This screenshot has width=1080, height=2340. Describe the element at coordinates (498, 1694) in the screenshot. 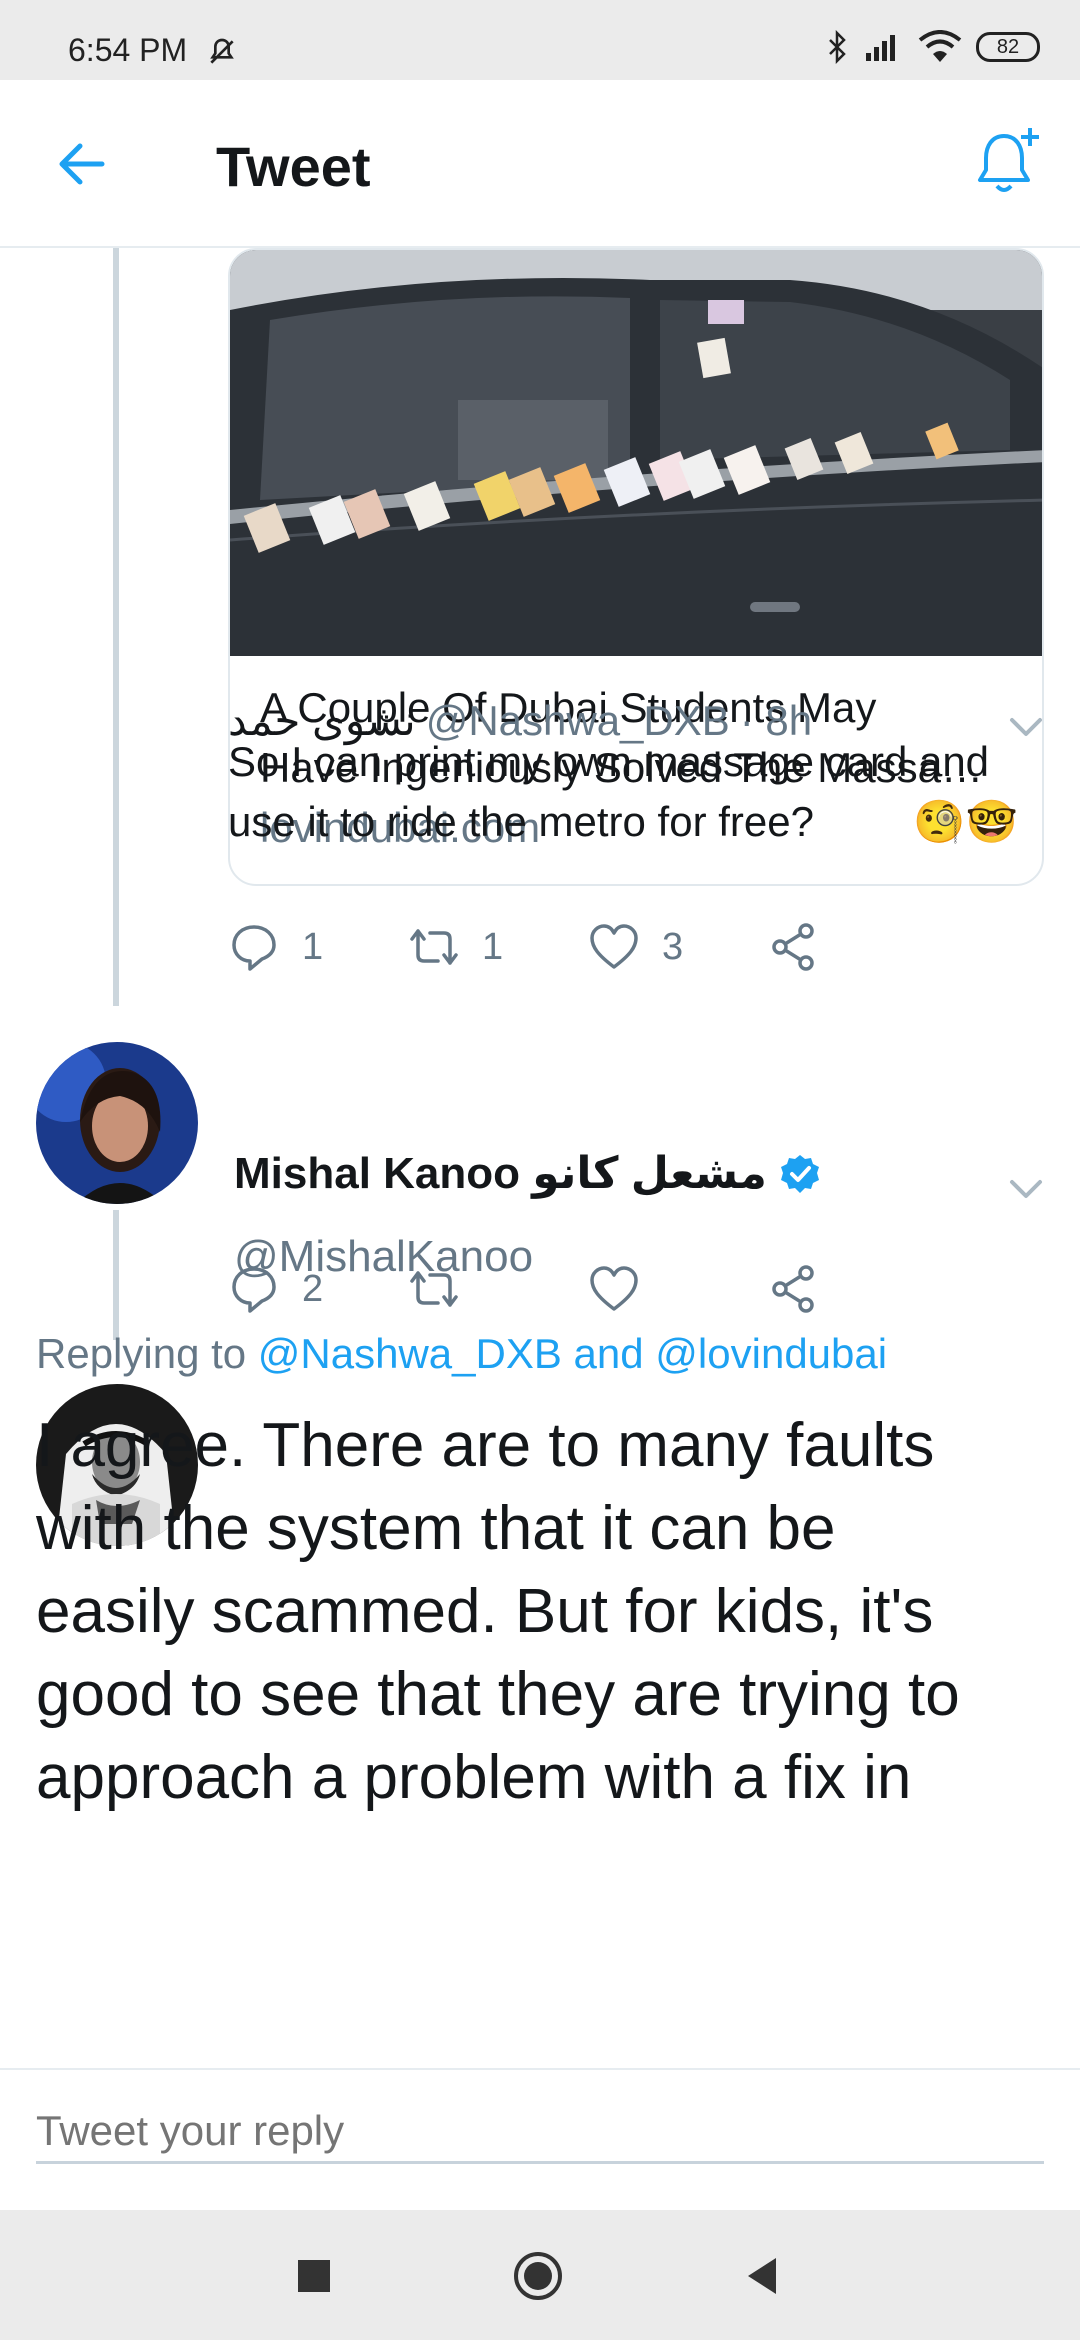

I see `main-text-line: good to see that they are trying to` at that location.